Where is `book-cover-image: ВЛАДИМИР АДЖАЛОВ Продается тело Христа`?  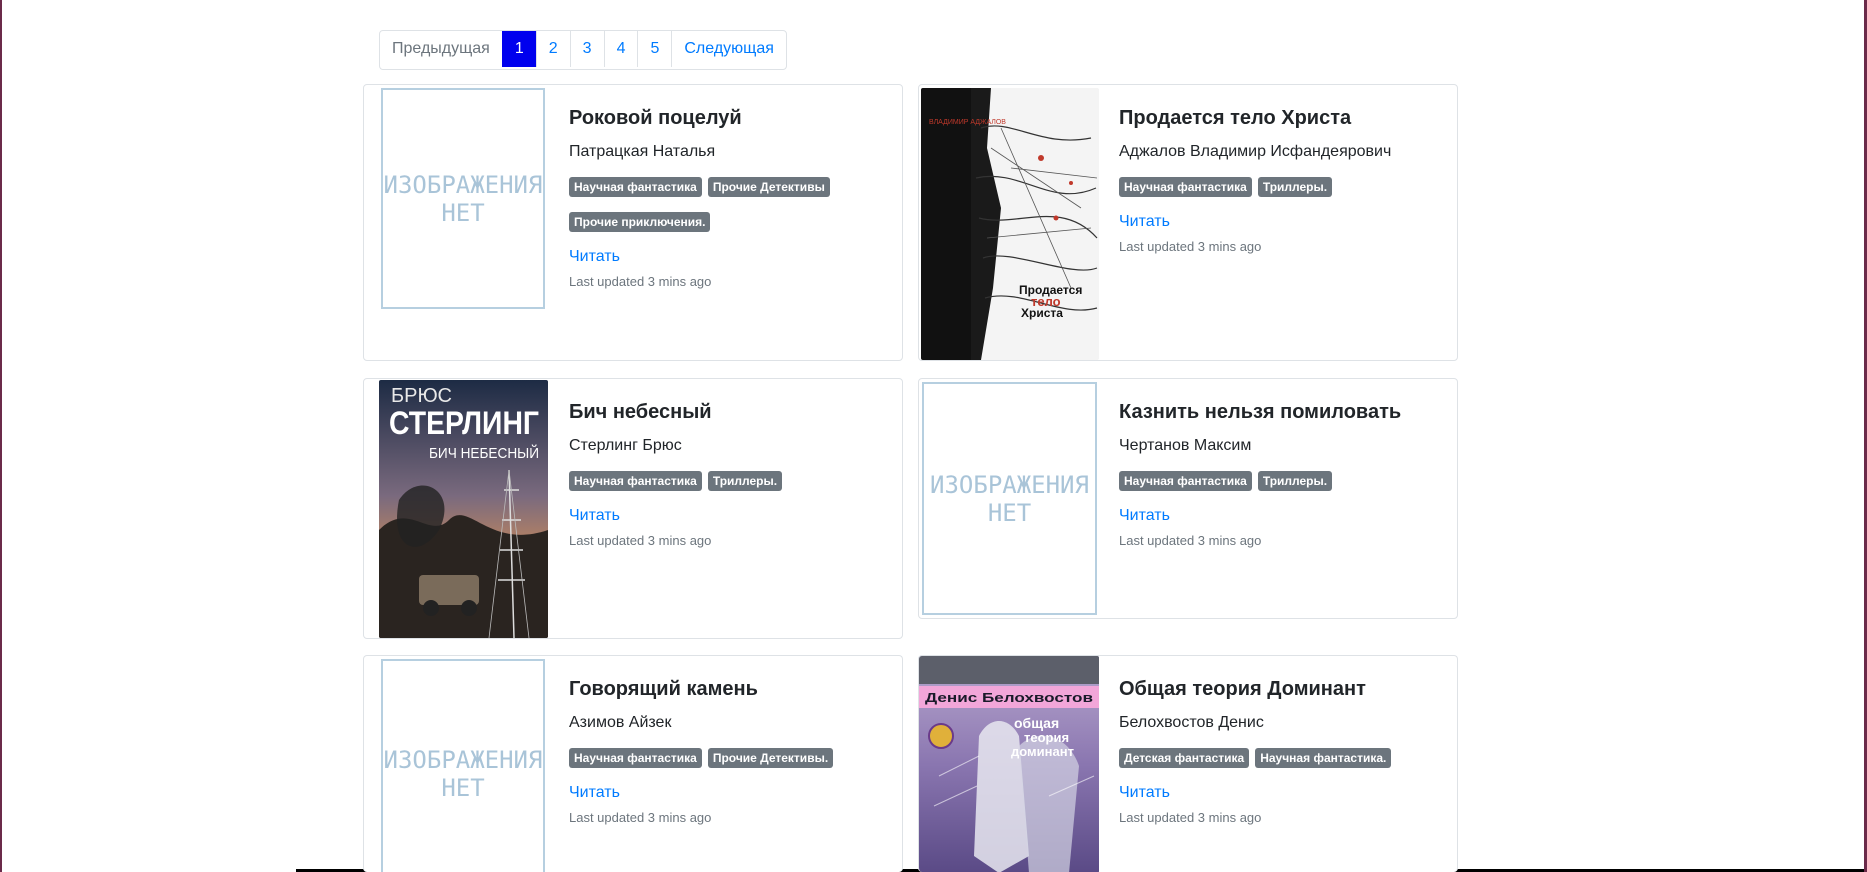 book-cover-image: ВЛАДИМИР АДЖАЛОВ Продается тело Христа is located at coordinates (1010, 224).